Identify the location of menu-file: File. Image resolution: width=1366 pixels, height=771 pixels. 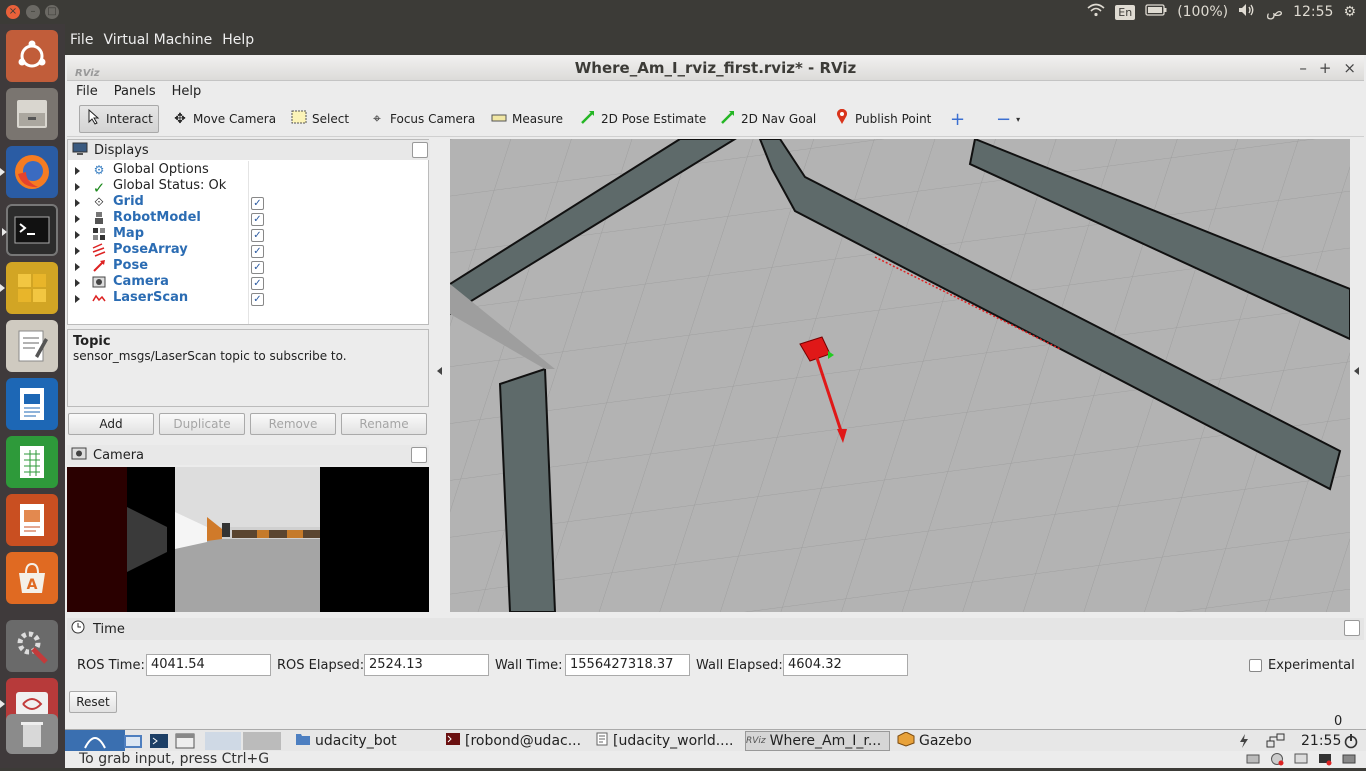
(87, 91).